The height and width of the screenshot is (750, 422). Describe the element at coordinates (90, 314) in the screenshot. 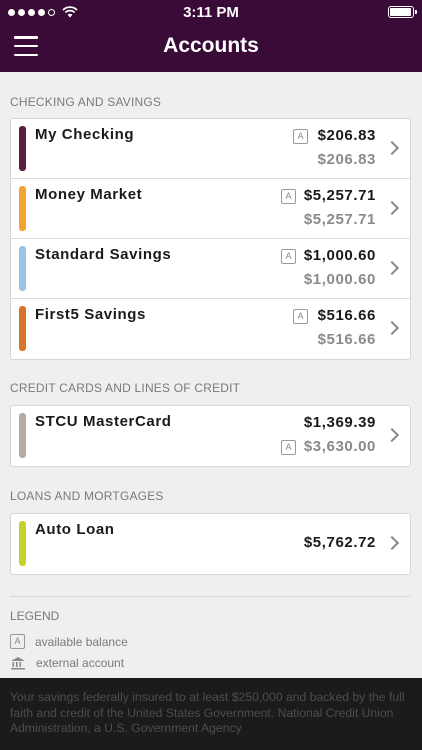

I see `account-name: First5 Savings` at that location.